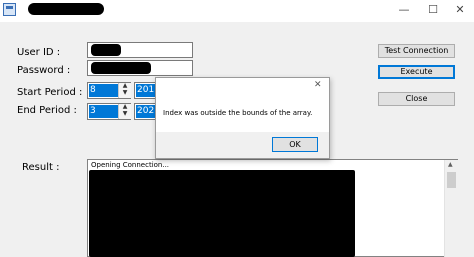  Describe the element at coordinates (39, 52) in the screenshot. I see `user-id-label: User ID :` at that location.